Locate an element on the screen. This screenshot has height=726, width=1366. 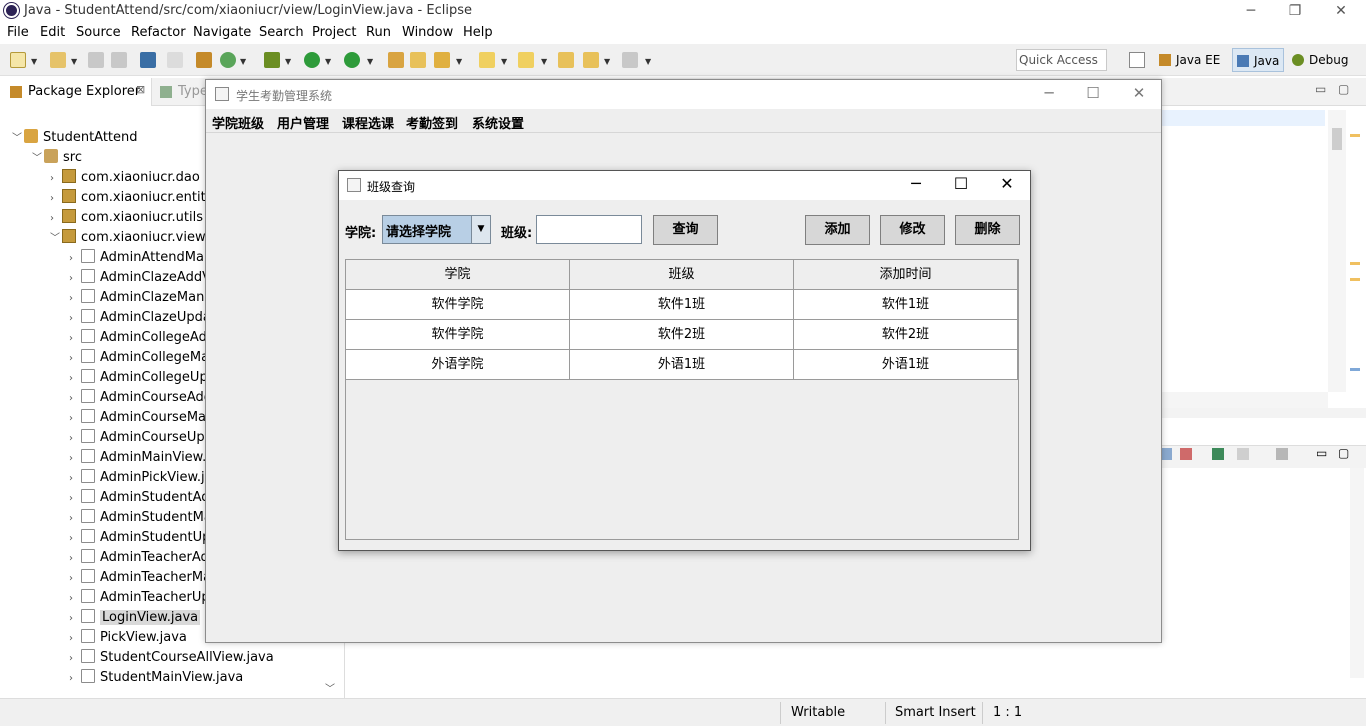
tree-file: › AdminCourseMar is located at coordinates (140, 418).